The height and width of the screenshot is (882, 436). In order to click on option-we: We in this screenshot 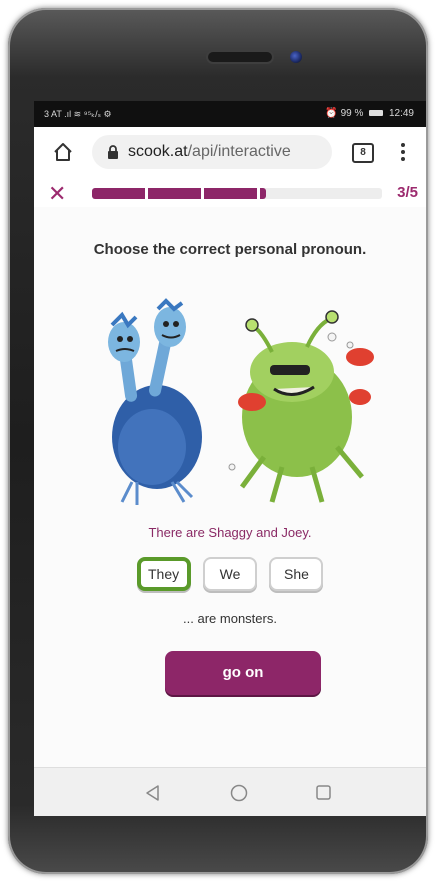, I will do `click(230, 574)`.